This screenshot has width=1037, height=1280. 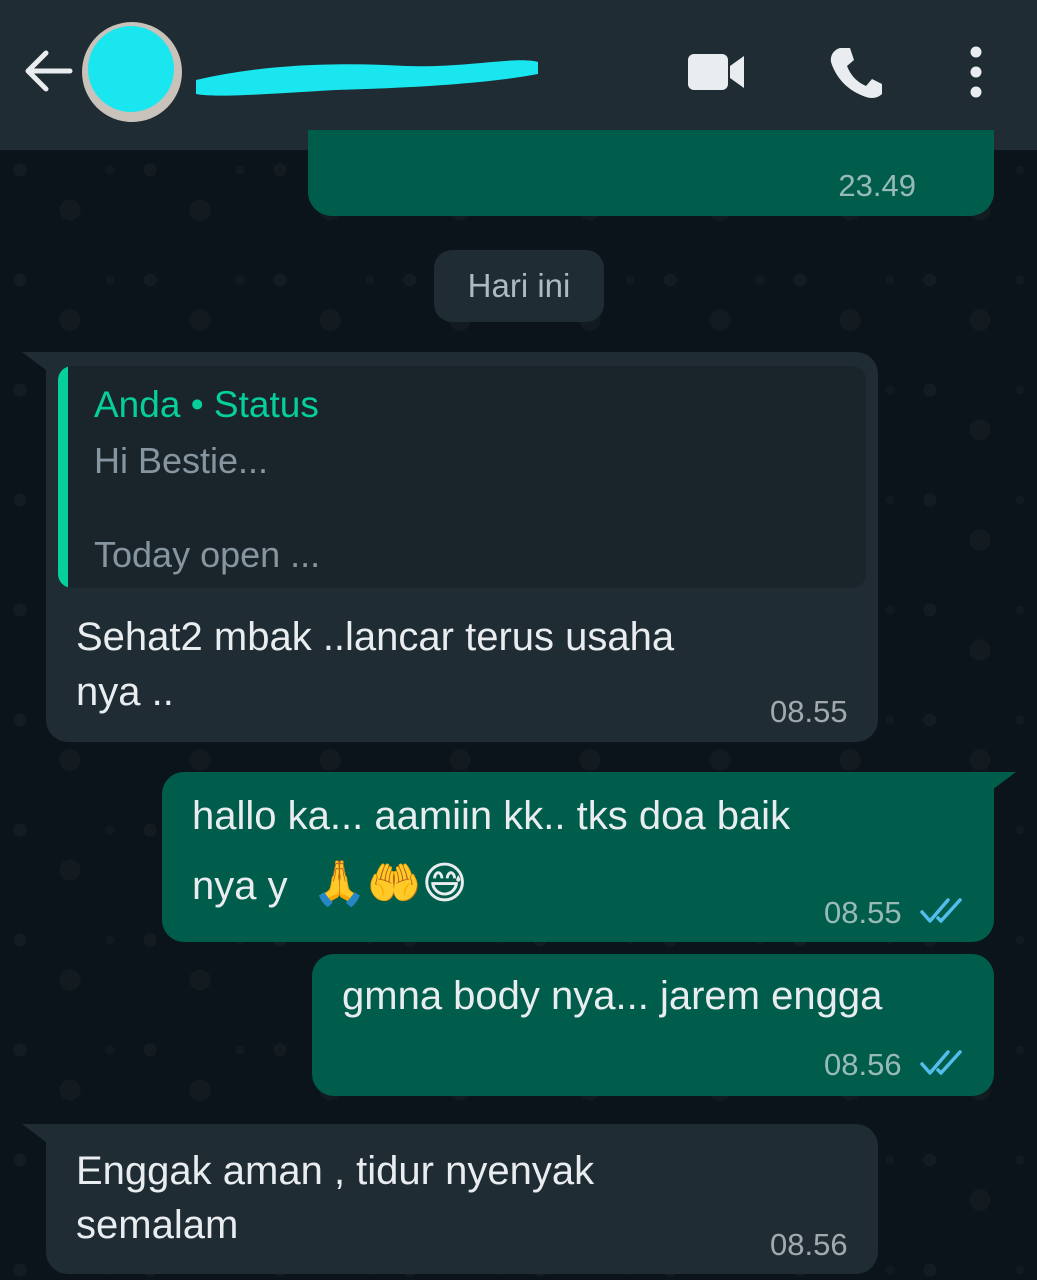 What do you see at coordinates (240, 886) in the screenshot?
I see `message-text: nya y` at bounding box center [240, 886].